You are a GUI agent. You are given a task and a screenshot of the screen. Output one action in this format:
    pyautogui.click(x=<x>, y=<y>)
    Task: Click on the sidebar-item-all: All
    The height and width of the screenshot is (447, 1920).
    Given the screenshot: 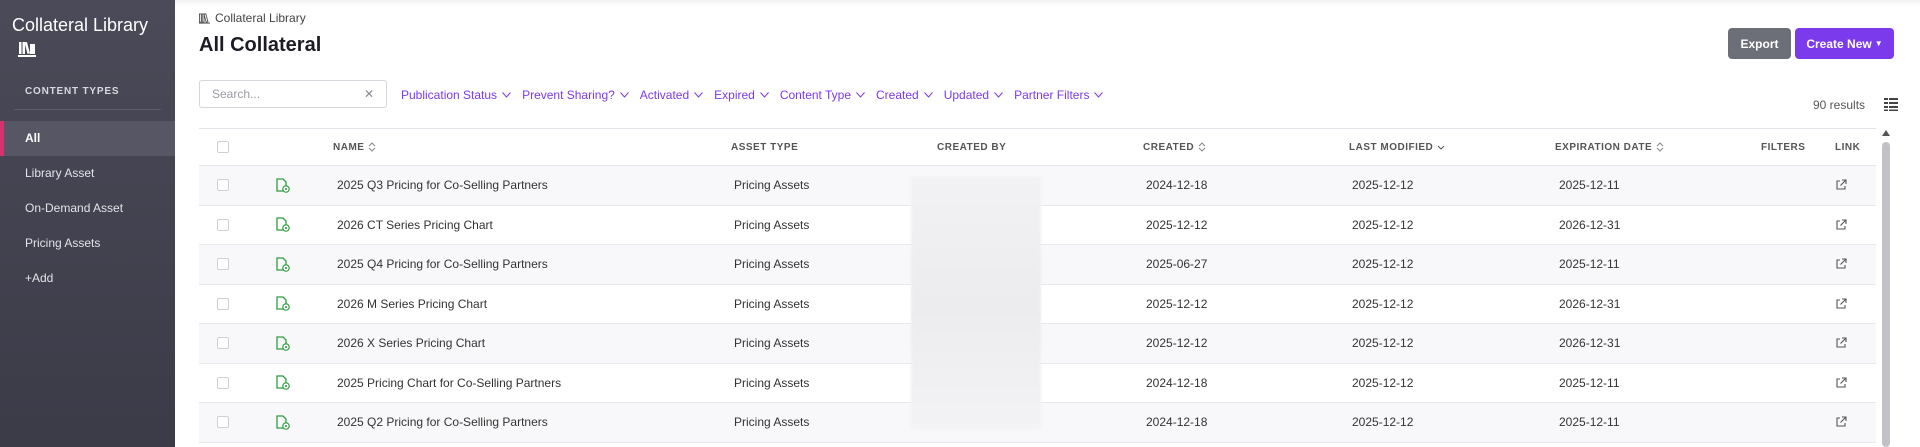 What is the action you would take?
    pyautogui.click(x=87, y=138)
    